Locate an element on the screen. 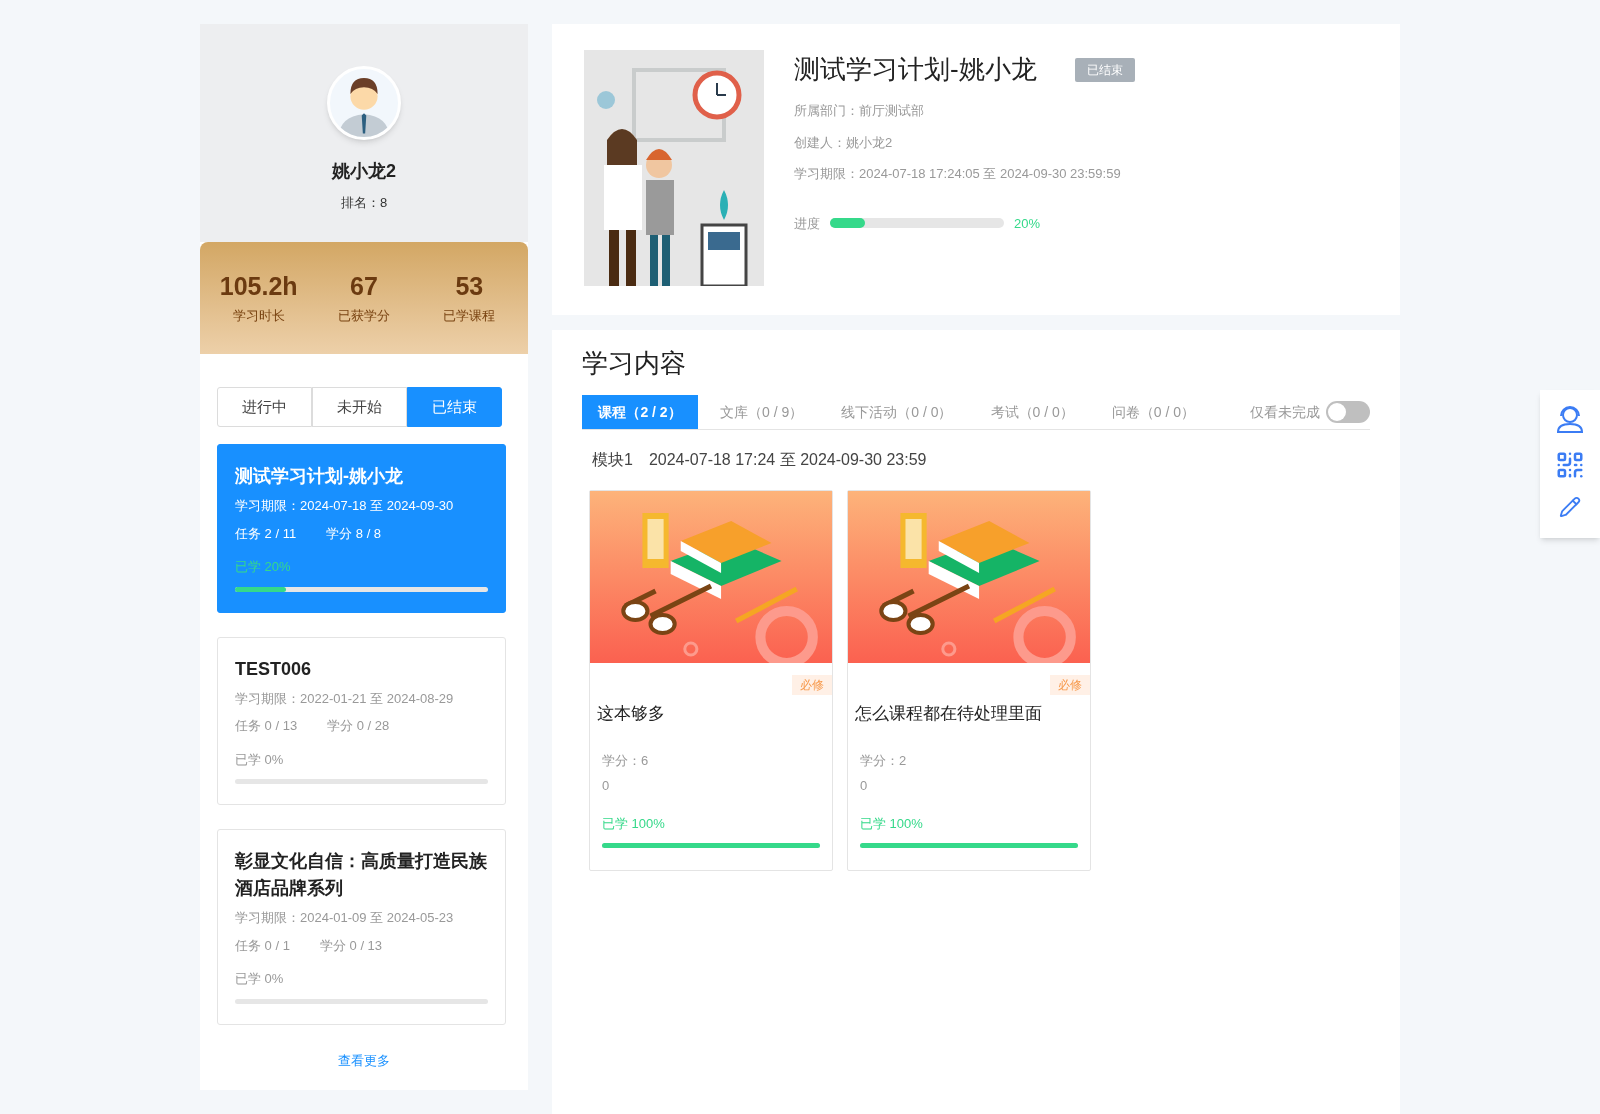 This screenshot has height=1114, width=1600. plan-credits: 学分 8 / 8 is located at coordinates (354, 533).